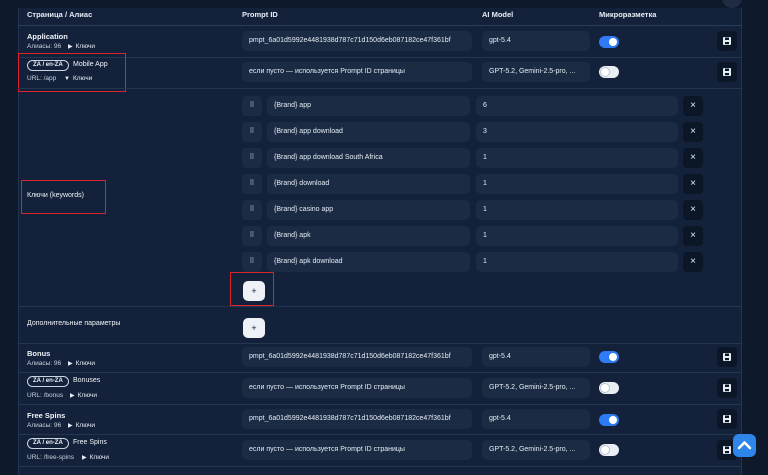  Describe the element at coordinates (744, 445) in the screenshot. I see `scroll-to-top-button` at that location.